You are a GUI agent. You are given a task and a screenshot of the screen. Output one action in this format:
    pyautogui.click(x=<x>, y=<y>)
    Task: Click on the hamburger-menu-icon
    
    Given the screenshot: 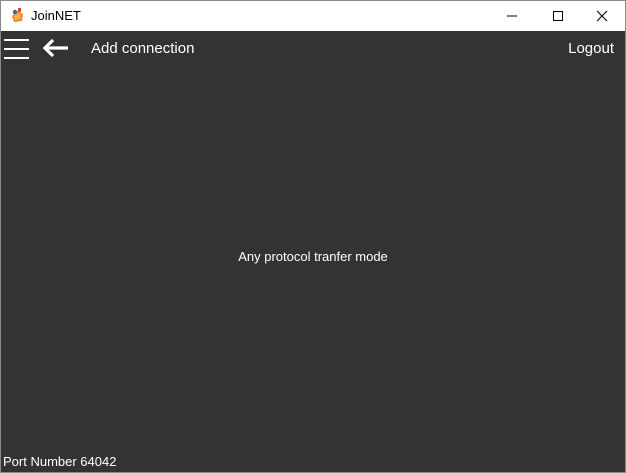 What is the action you would take?
    pyautogui.click(x=17, y=49)
    